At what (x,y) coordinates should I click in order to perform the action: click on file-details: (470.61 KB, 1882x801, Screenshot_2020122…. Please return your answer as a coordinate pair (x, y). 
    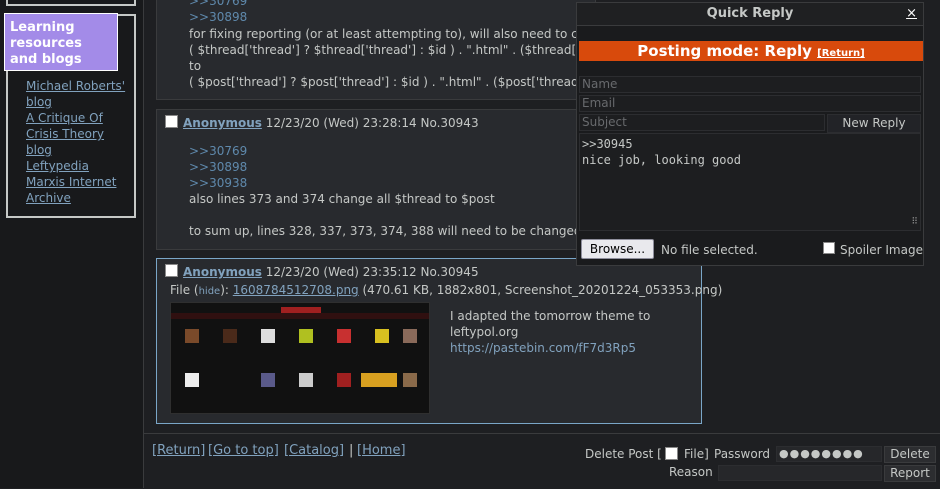
    Looking at the image, I should click on (542, 290).